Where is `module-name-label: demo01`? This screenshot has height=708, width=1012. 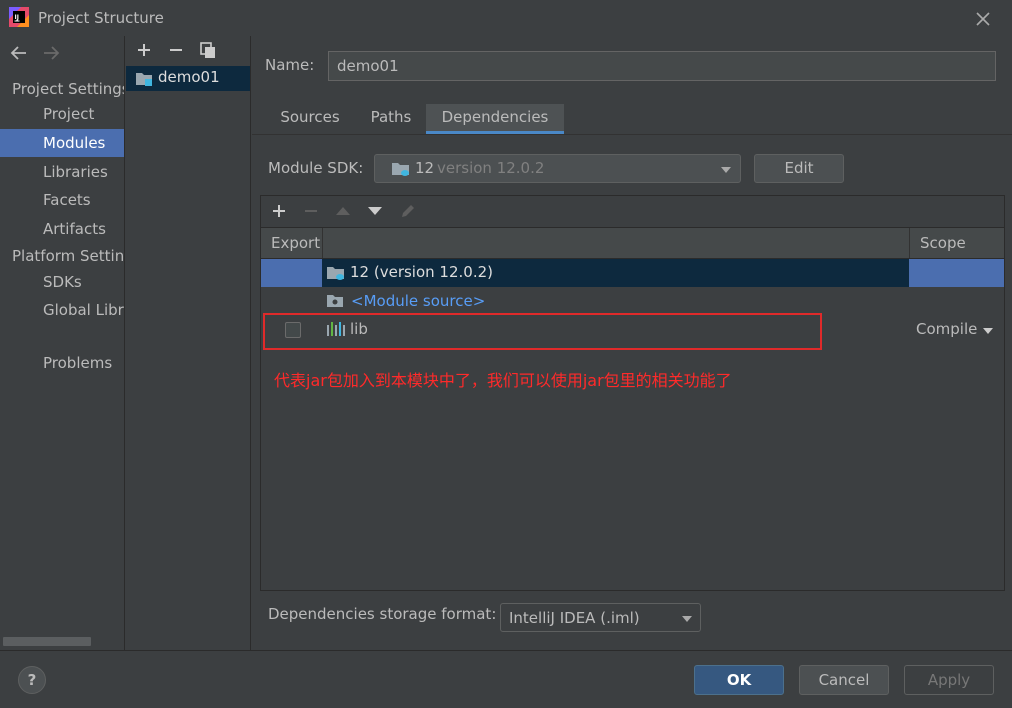 module-name-label: demo01 is located at coordinates (189, 77).